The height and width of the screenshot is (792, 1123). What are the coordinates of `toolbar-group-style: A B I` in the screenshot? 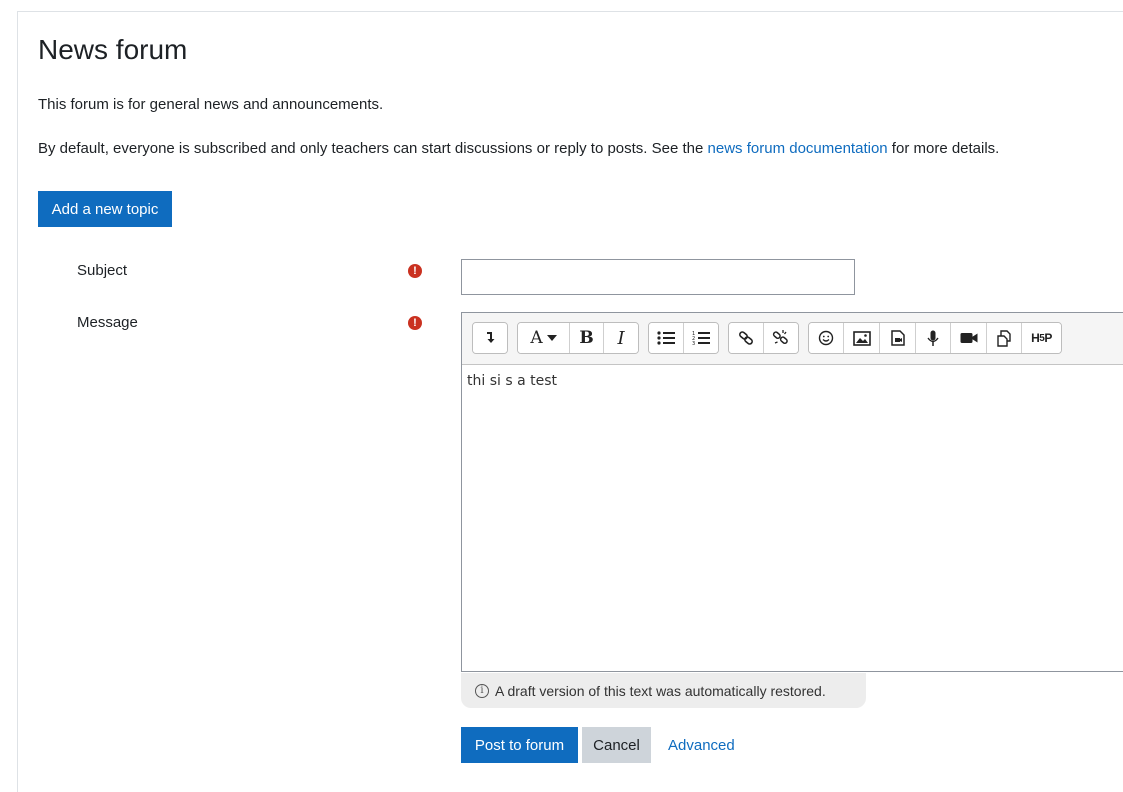 It's located at (578, 338).